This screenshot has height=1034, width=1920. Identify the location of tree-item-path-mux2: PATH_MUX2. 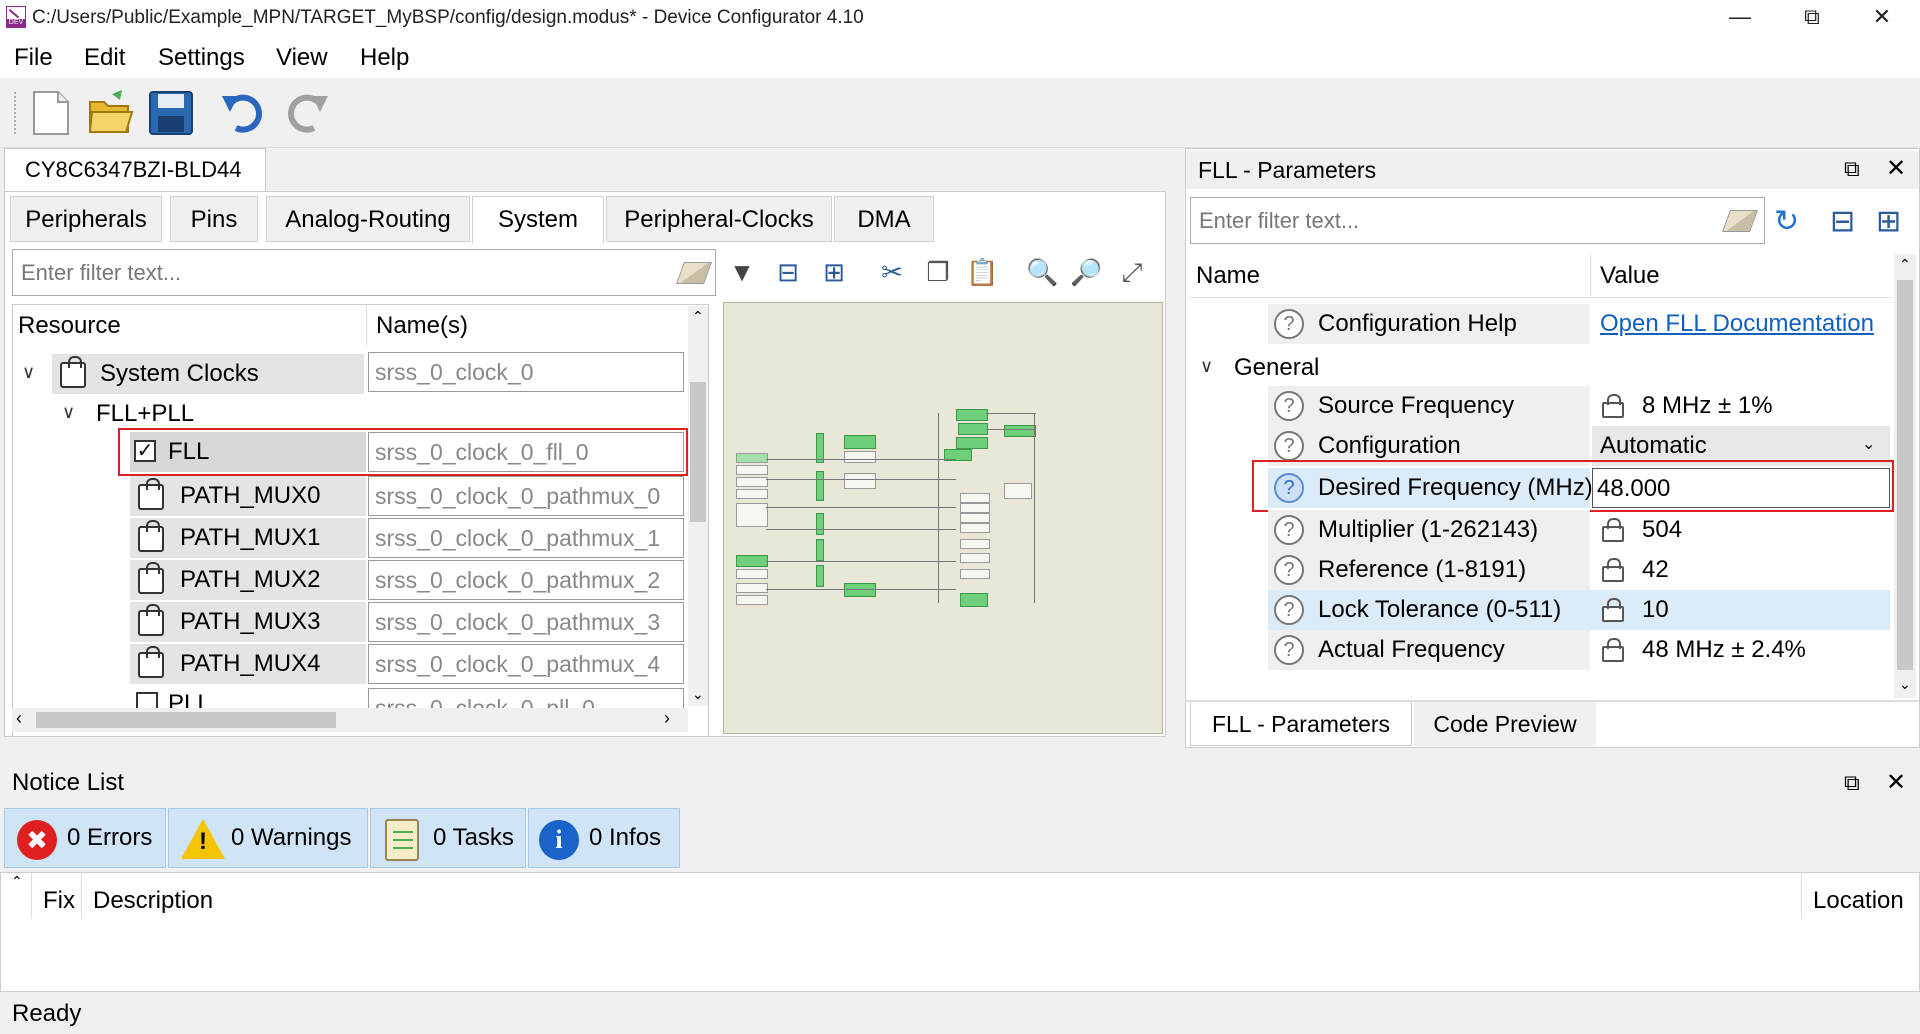
(250, 580).